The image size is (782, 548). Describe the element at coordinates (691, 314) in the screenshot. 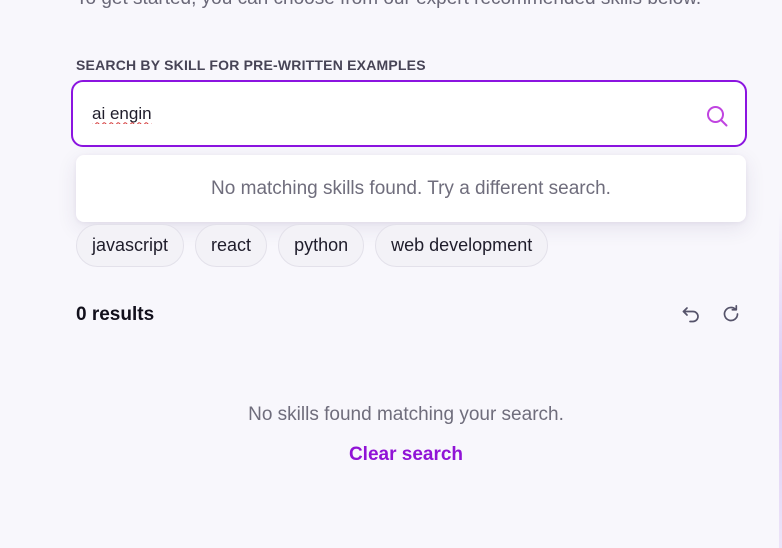

I see `undo-icon` at that location.